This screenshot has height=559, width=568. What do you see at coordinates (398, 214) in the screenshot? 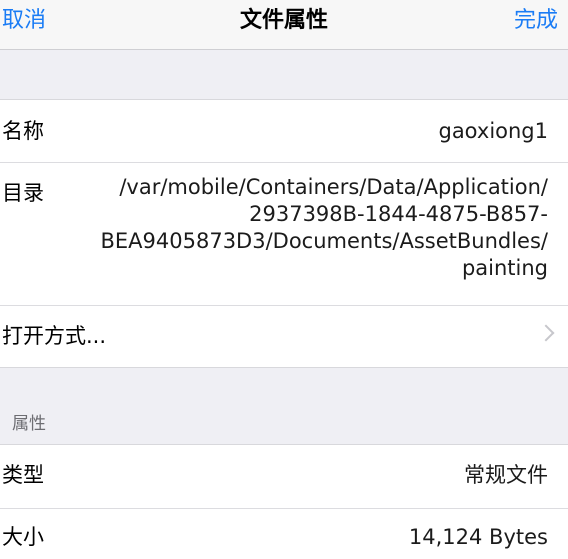
I see `directory-line: 2937398B-1844-4875-B857-` at bounding box center [398, 214].